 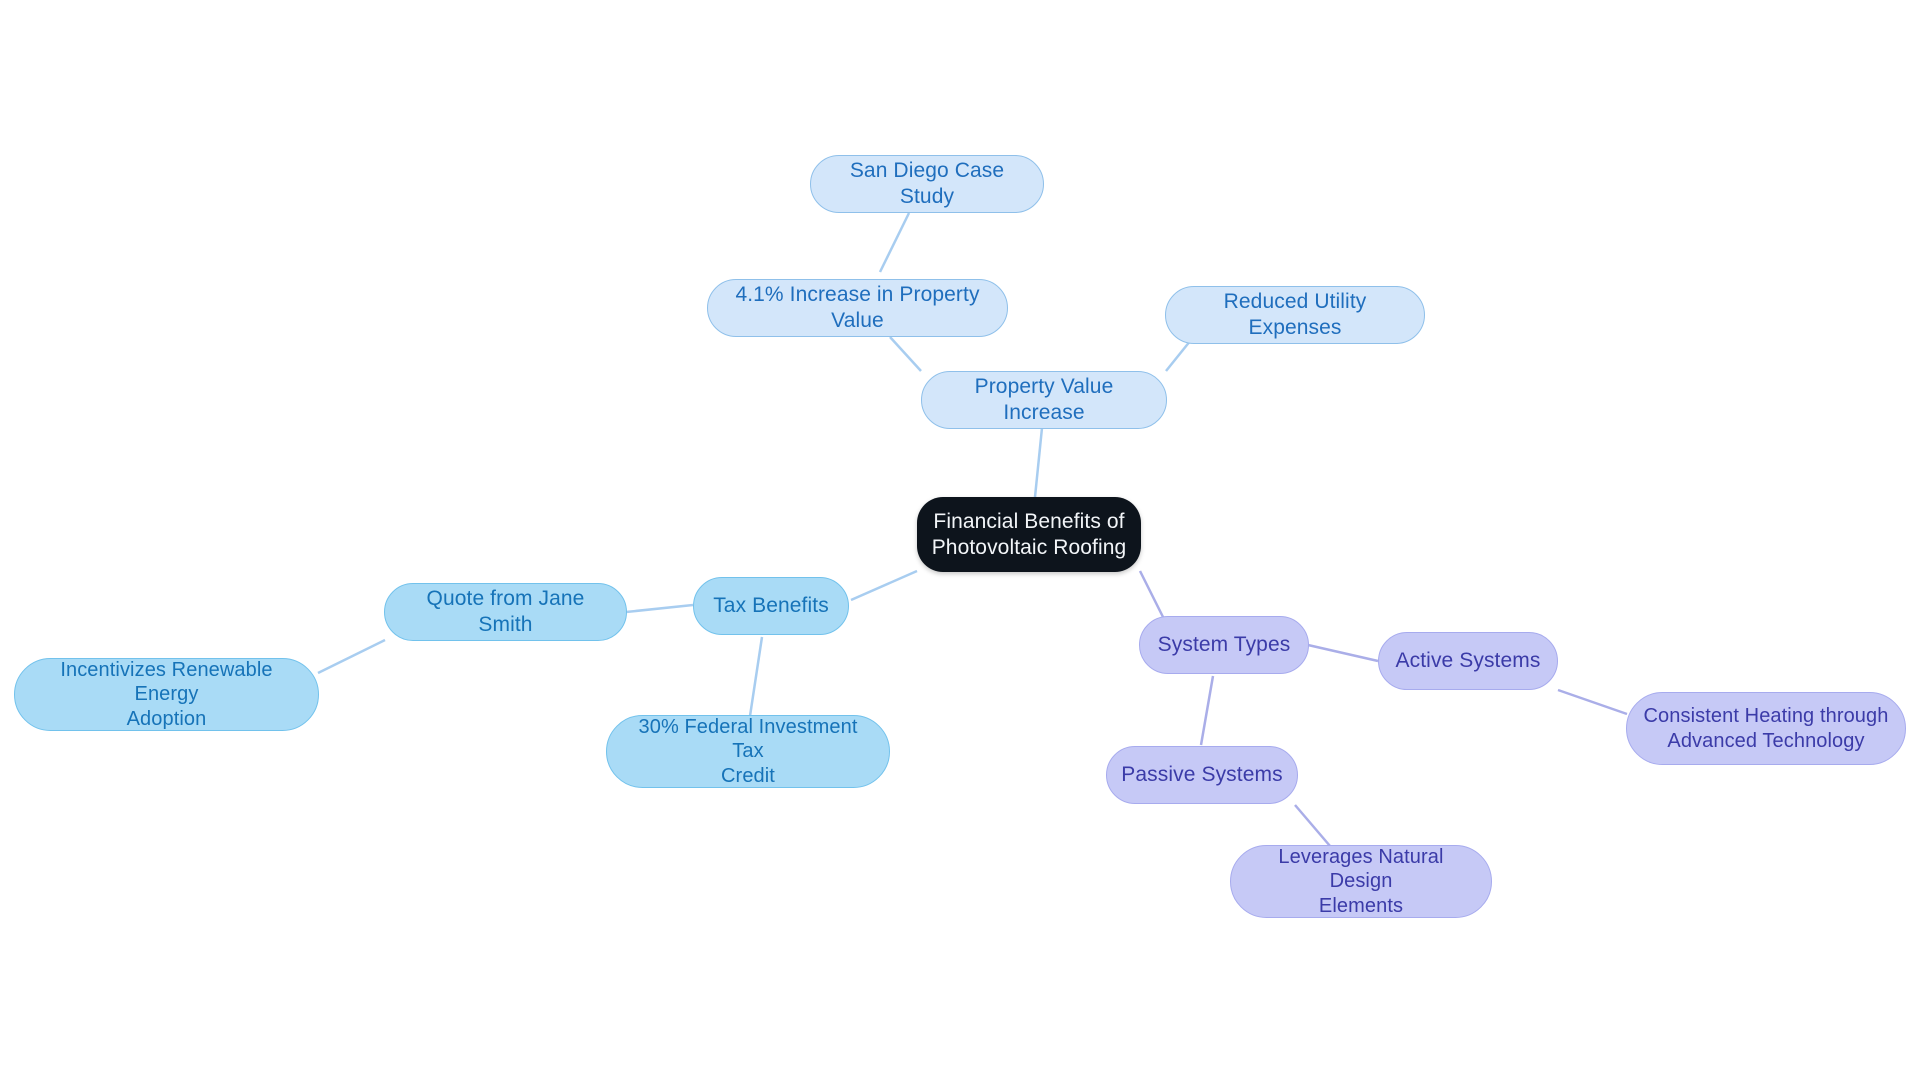 What do you see at coordinates (1207, 710) in the screenshot?
I see `edge-system-types-to-passive-systems` at bounding box center [1207, 710].